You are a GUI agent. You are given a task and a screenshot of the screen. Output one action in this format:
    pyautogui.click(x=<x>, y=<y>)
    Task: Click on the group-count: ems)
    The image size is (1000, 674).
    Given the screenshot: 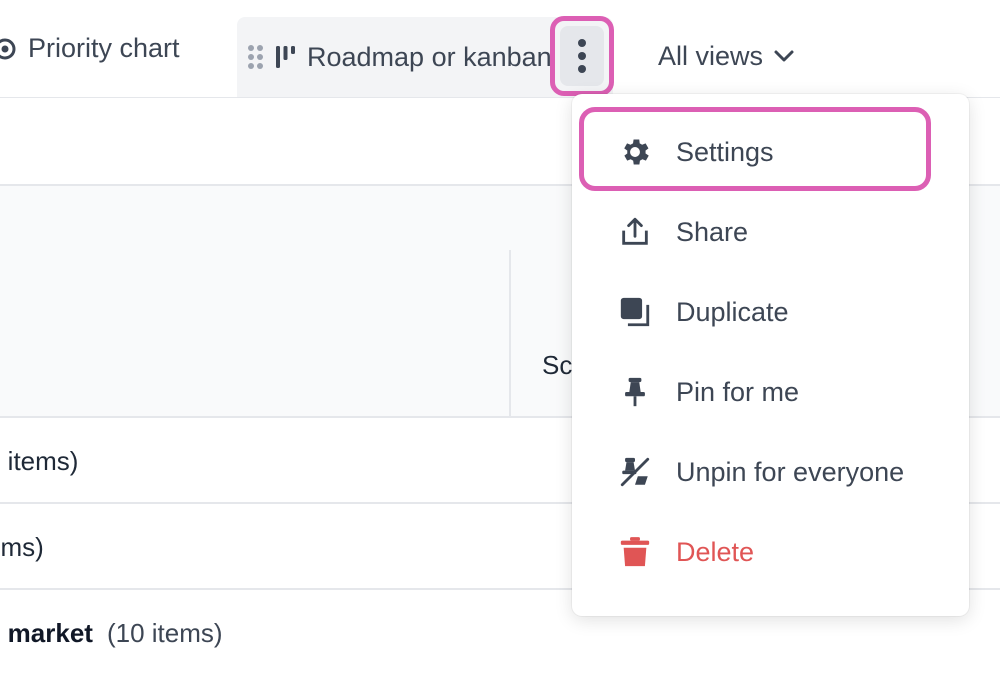 What is the action you would take?
    pyautogui.click(x=22, y=547)
    